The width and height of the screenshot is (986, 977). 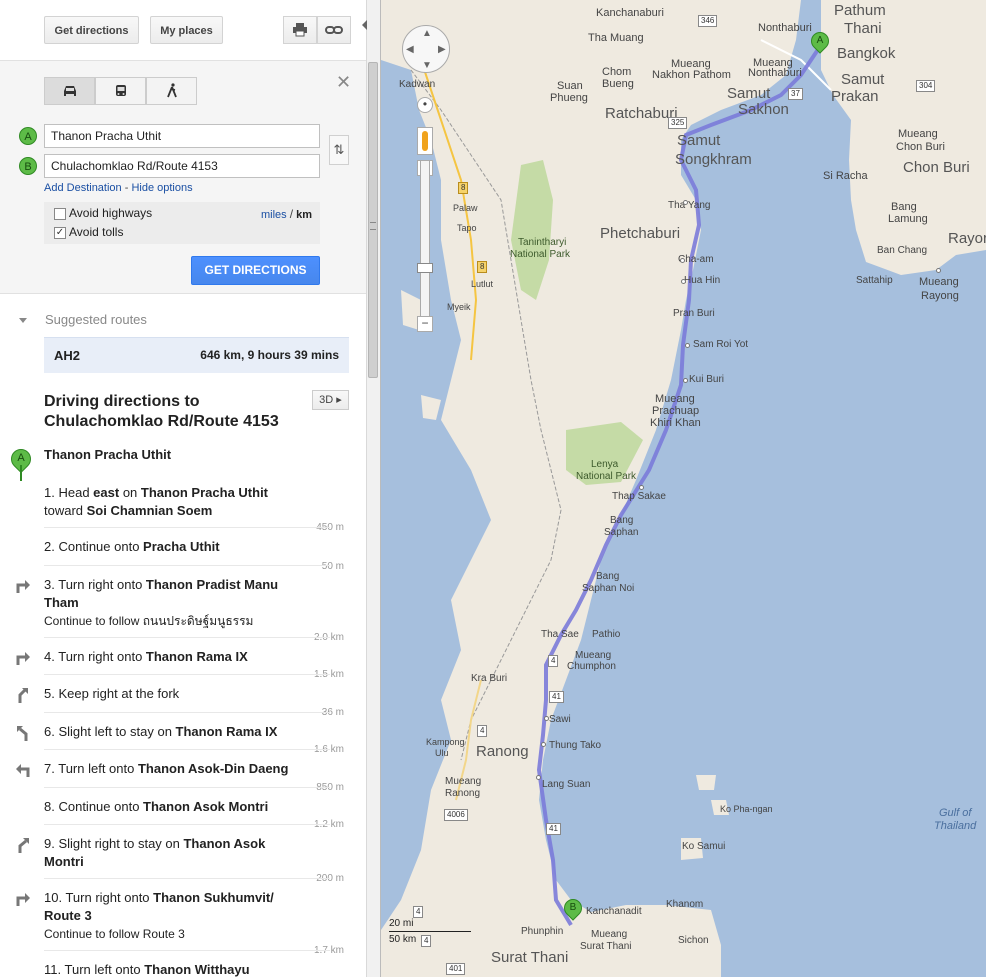 What do you see at coordinates (291, 214) in the screenshot?
I see `unit-slash: /` at bounding box center [291, 214].